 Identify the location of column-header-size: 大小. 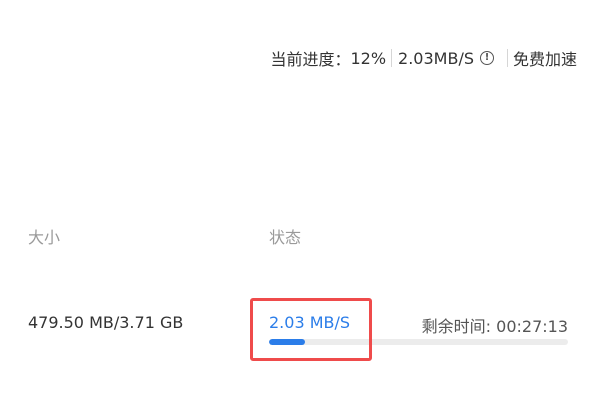
(44, 237).